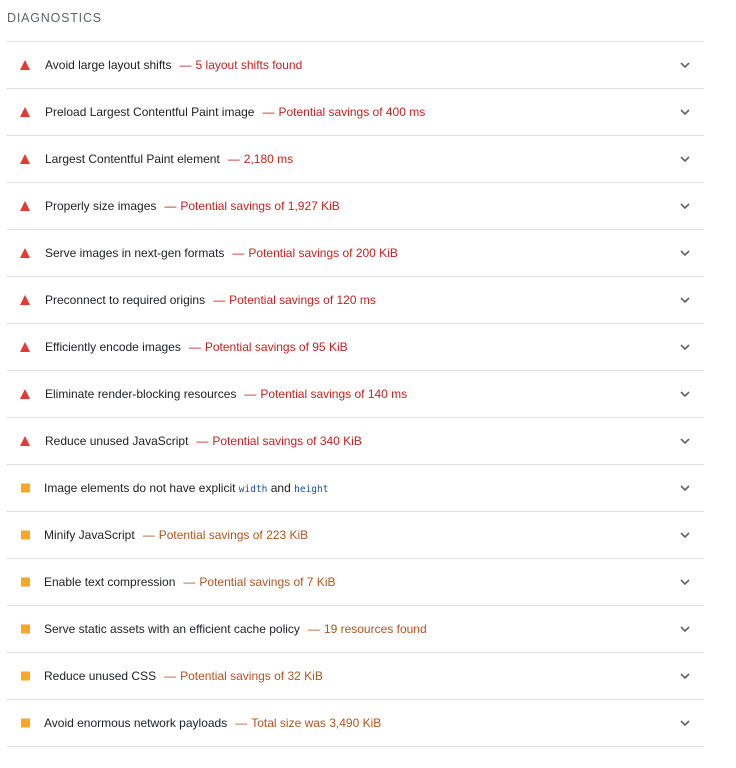 Image resolution: width=736 pixels, height=768 pixels. What do you see at coordinates (267, 582) in the screenshot?
I see `display-value: Potential savings of 7 KiB` at bounding box center [267, 582].